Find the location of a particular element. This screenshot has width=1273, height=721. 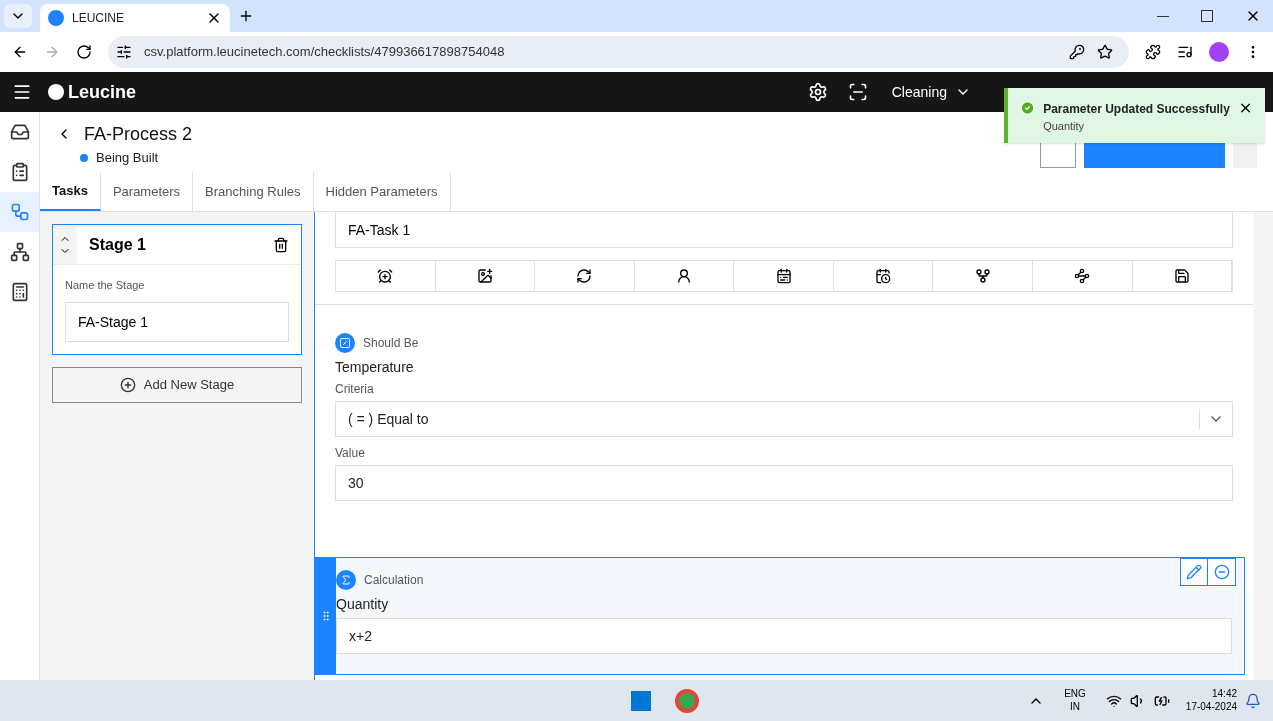

start-icon is located at coordinates (641, 700).